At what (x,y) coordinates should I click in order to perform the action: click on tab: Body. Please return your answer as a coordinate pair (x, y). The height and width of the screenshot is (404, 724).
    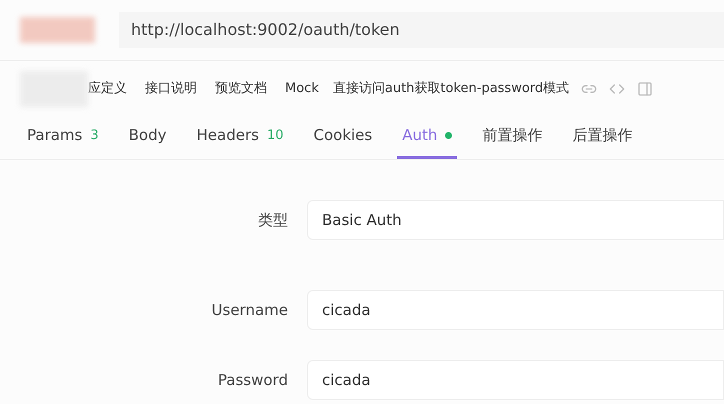
    Looking at the image, I should click on (148, 137).